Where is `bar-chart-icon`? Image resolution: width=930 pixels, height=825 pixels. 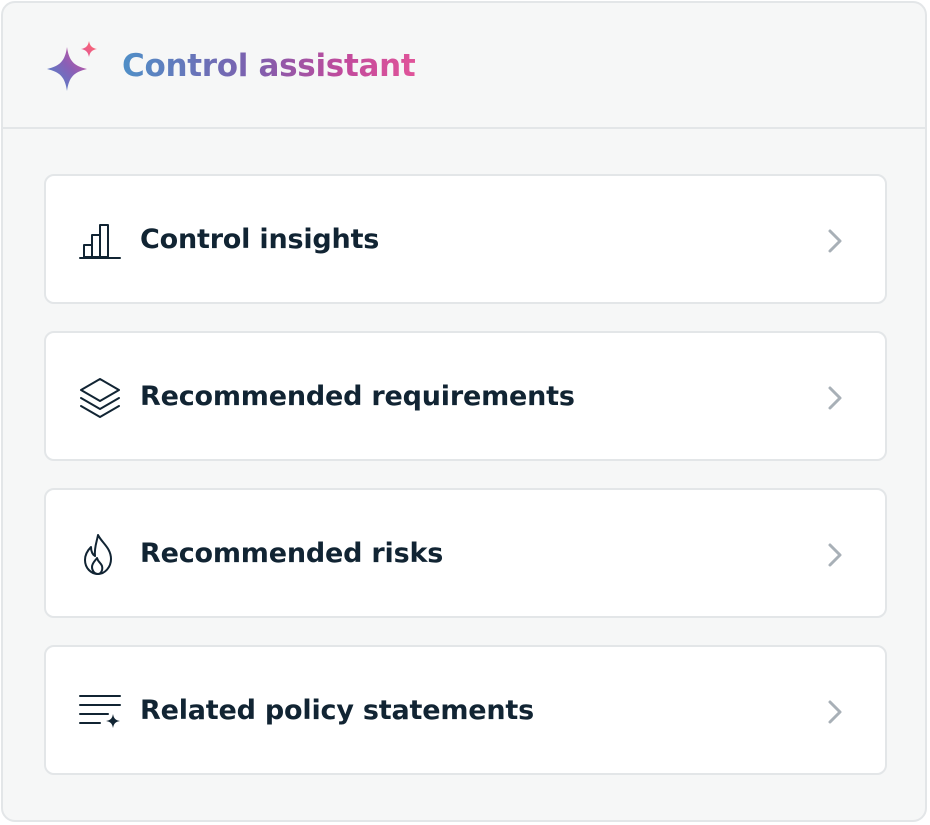 bar-chart-icon is located at coordinates (100, 241).